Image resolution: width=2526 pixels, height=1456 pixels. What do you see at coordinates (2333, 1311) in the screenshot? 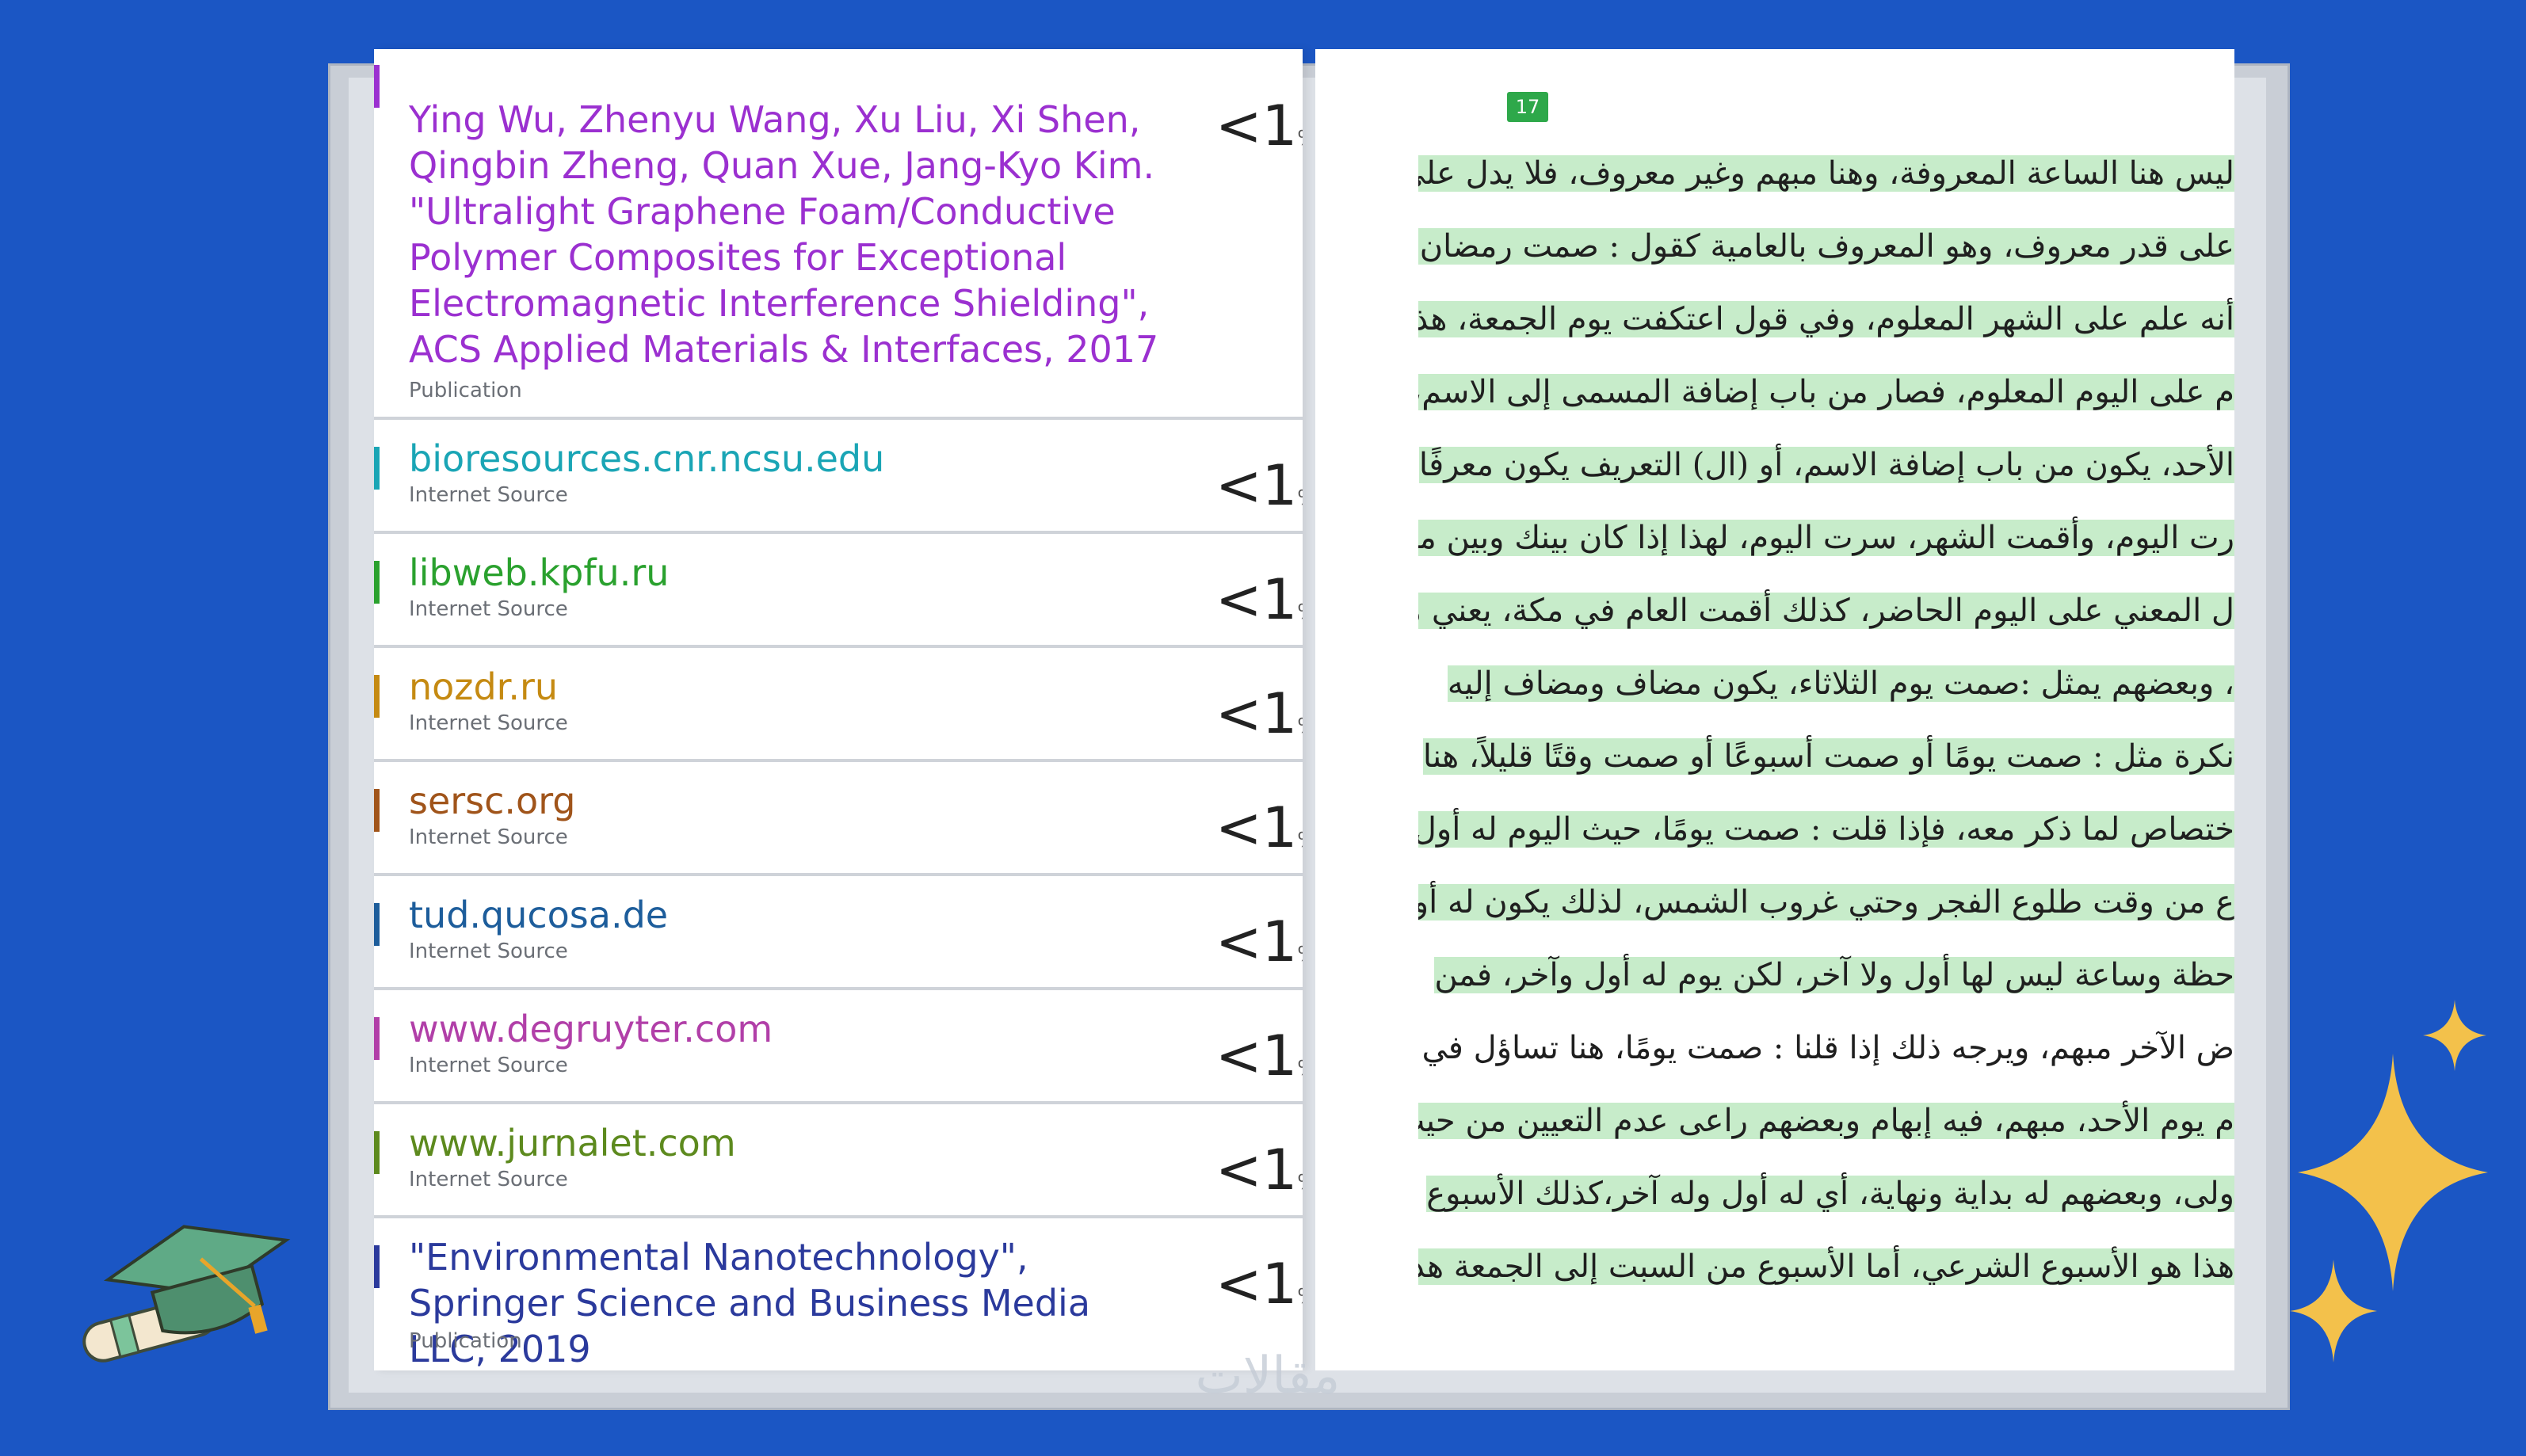
I see `sparkle-medium-icon` at bounding box center [2333, 1311].